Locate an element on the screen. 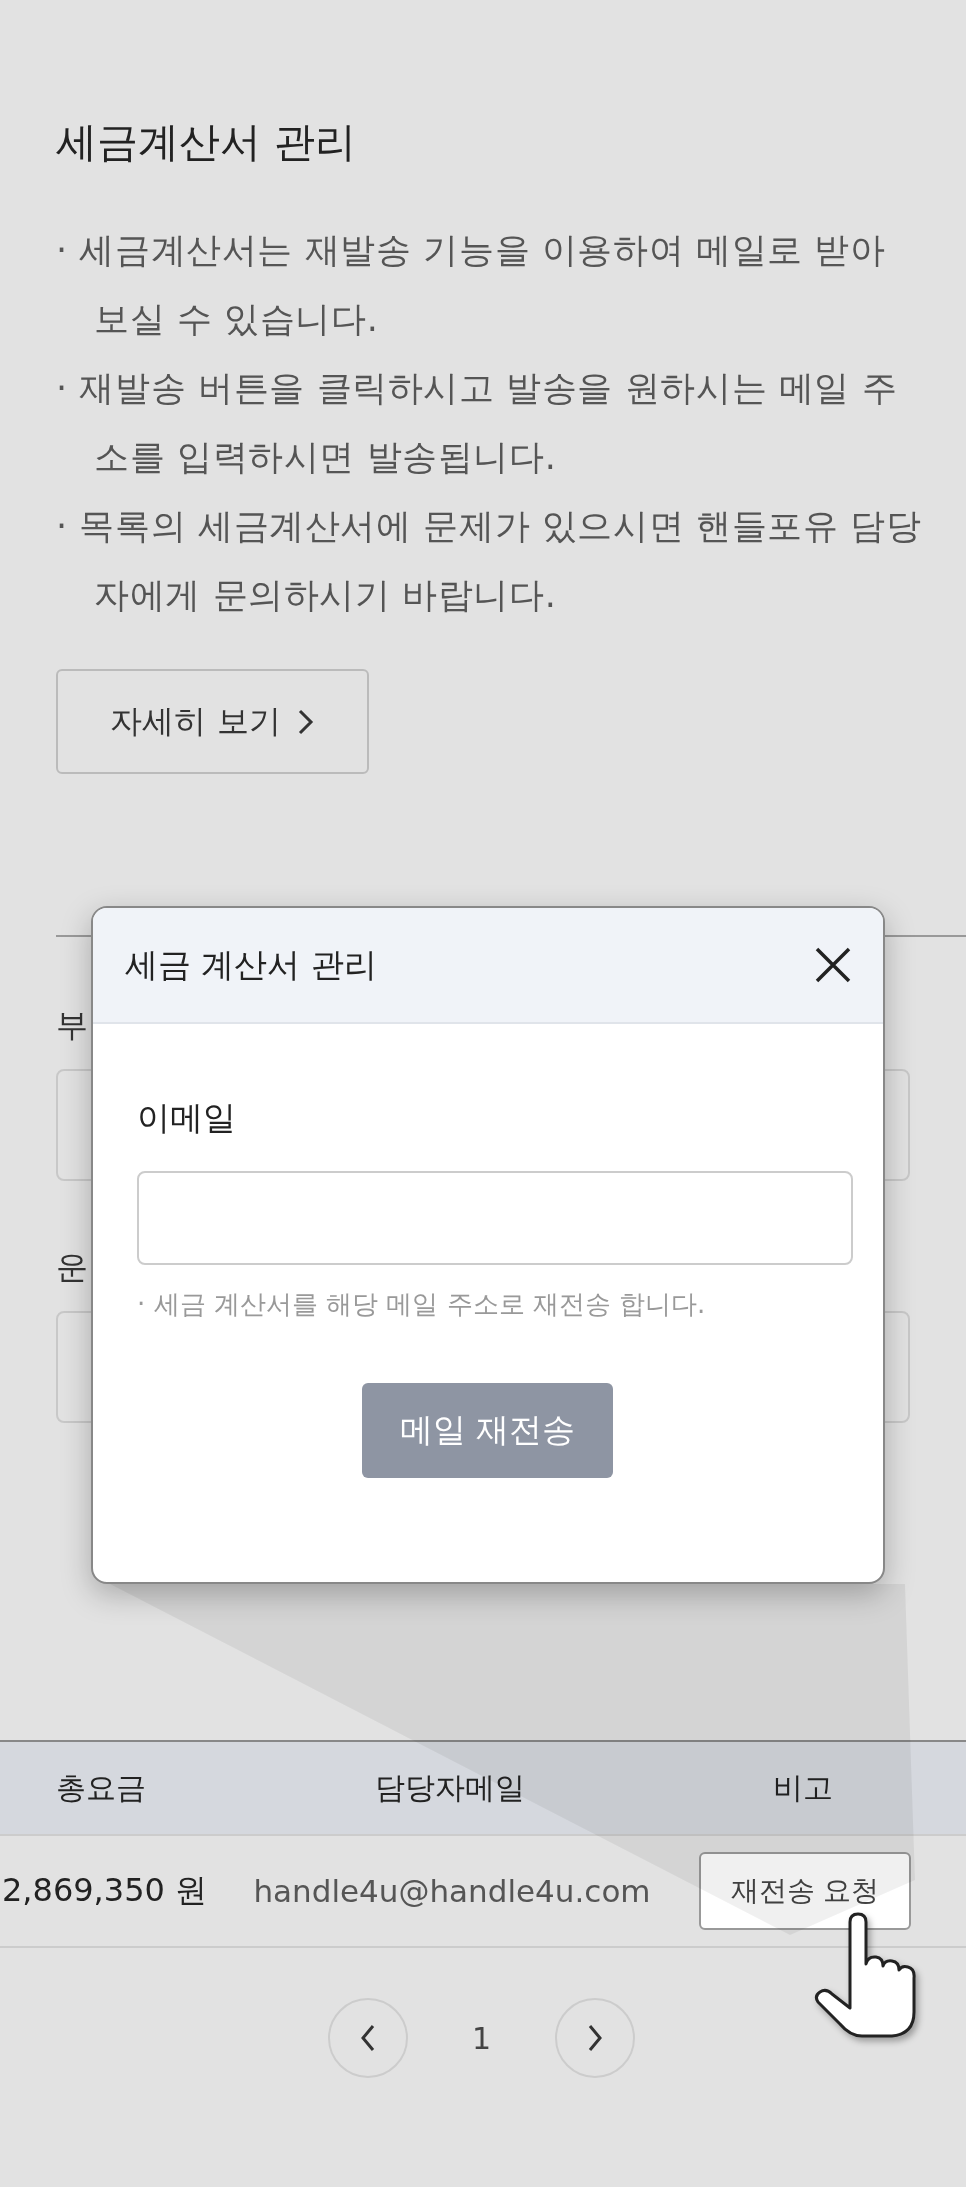 Image resolution: width=966 pixels, height=2187 pixels. hint-text: · 세금 계산서를 해당 메일 주소로 재전송 합니다. is located at coordinates (422, 1304).